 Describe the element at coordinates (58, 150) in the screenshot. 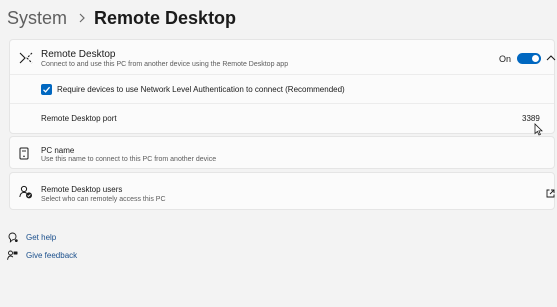

I see `pc-name-title: PC name` at that location.